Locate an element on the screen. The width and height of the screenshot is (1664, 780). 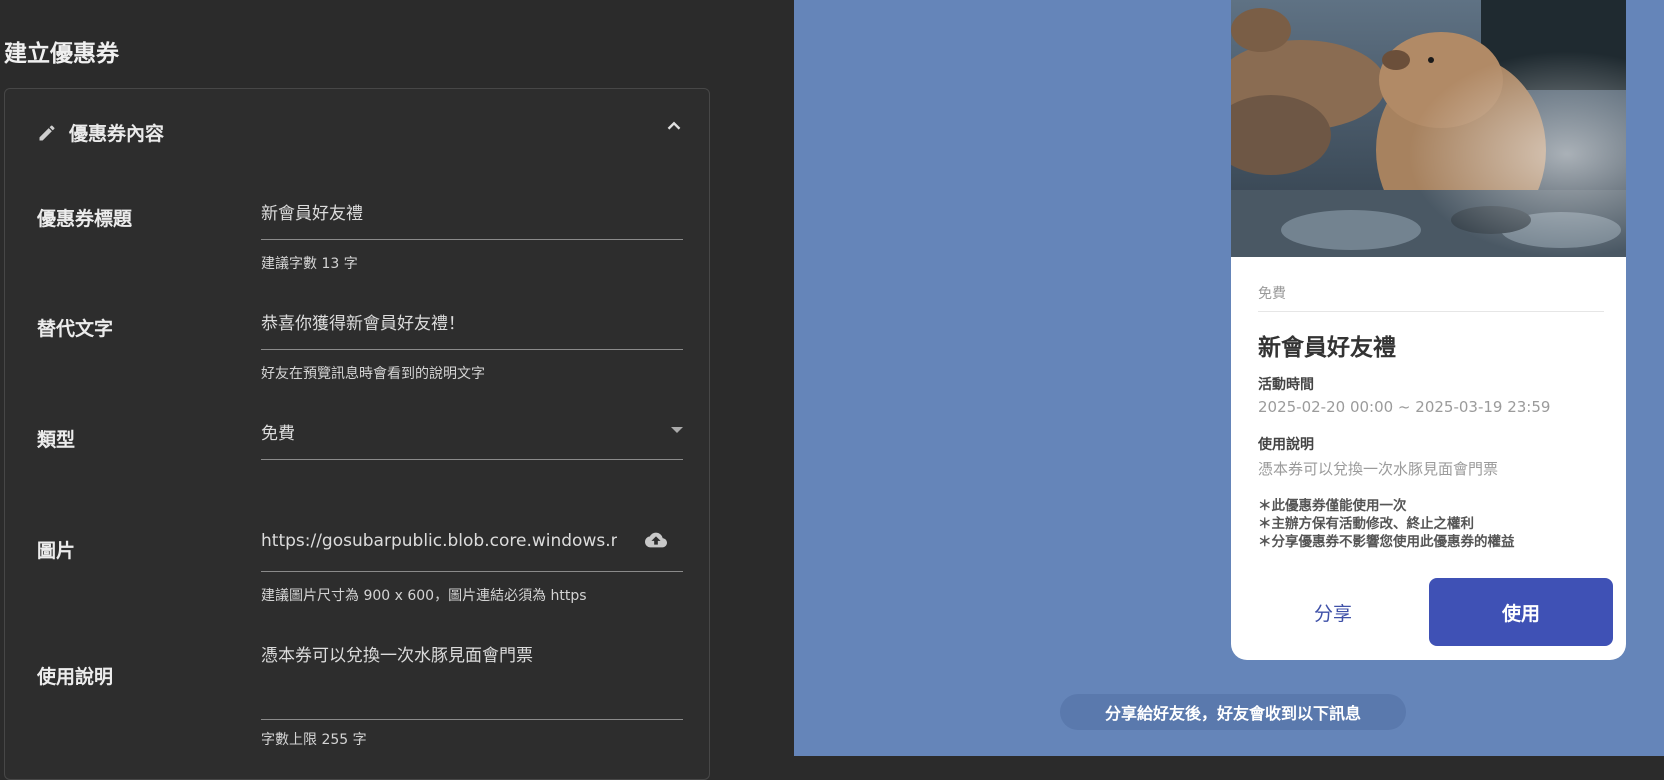
chevron-up-icon is located at coordinates (674, 126).